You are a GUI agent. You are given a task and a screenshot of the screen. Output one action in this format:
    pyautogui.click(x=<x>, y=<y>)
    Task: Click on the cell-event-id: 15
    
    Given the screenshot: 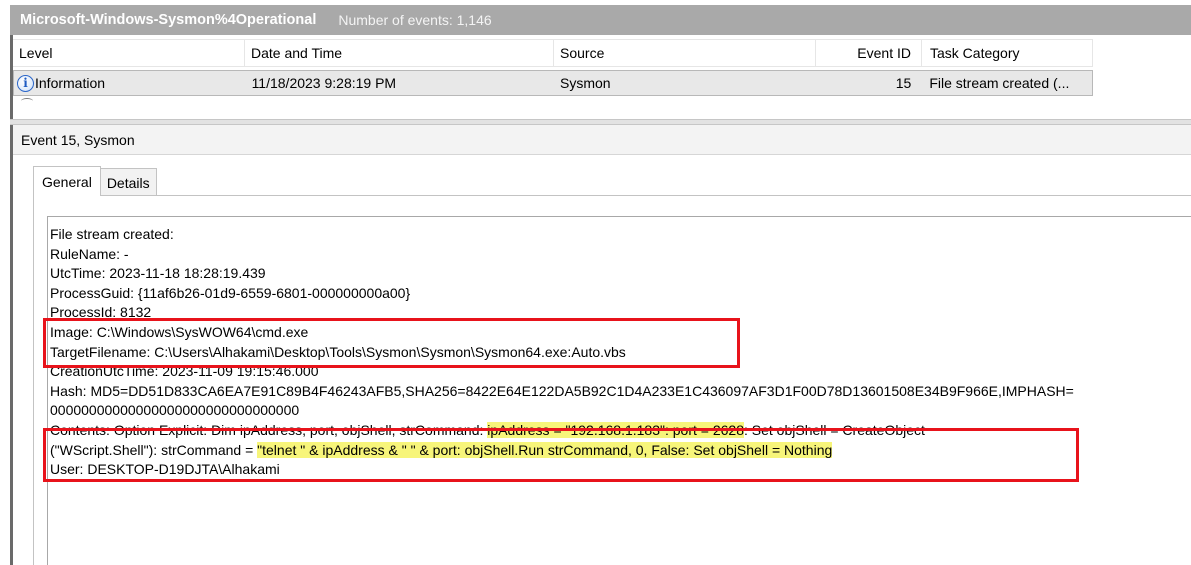 What is the action you would take?
    pyautogui.click(x=903, y=83)
    